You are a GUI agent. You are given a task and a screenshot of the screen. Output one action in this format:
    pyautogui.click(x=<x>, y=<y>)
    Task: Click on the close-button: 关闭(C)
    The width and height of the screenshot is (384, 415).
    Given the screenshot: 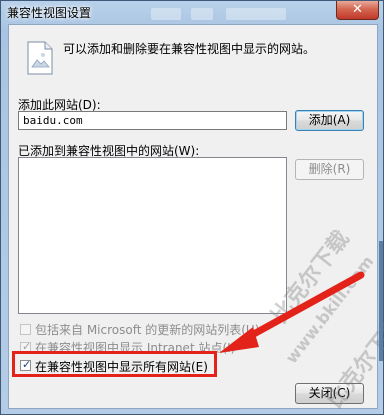 What is the action you would take?
    pyautogui.click(x=329, y=393)
    